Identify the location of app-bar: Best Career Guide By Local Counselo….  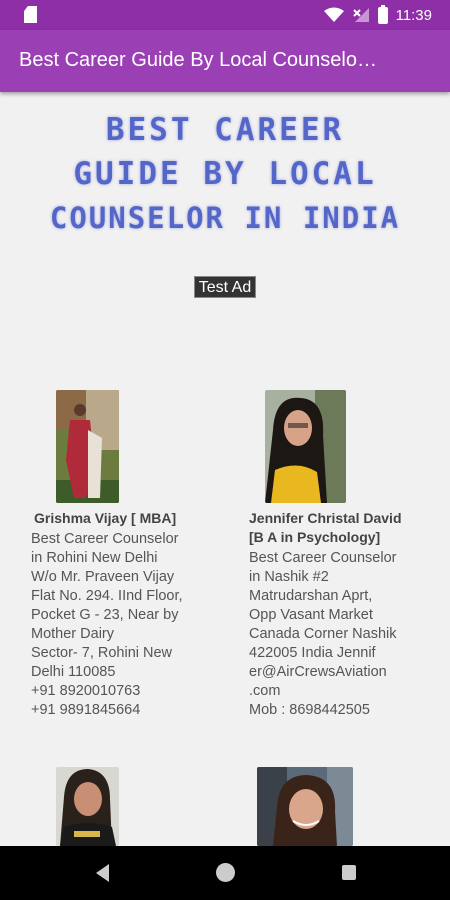
(225, 61).